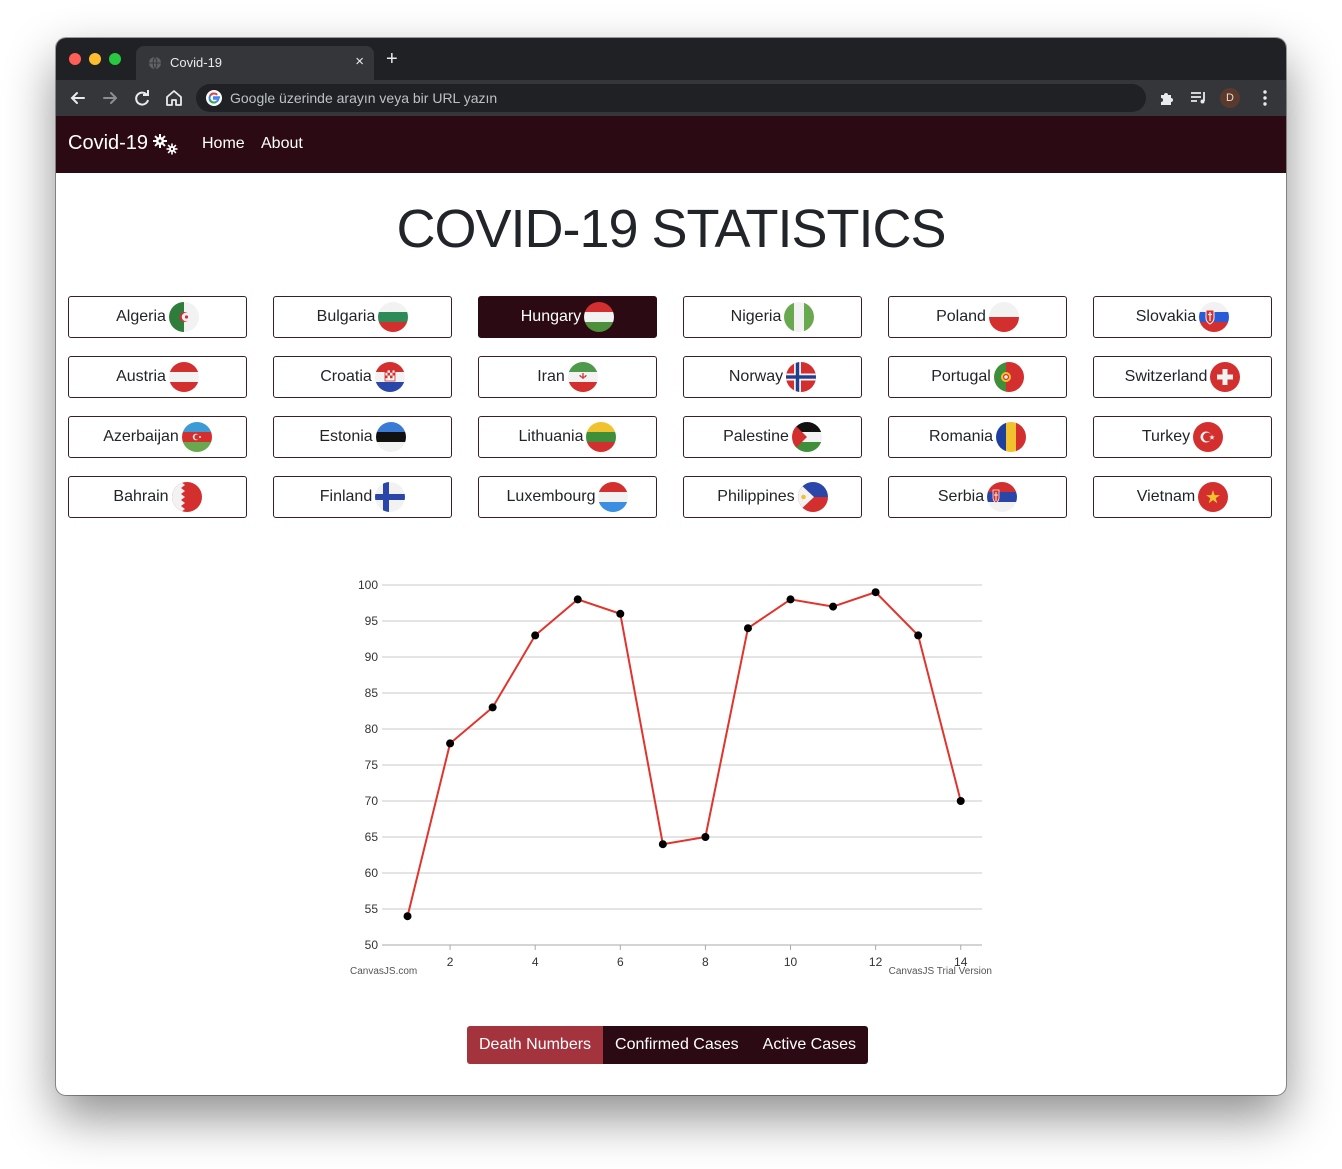 This screenshot has width=1342, height=1169. Describe the element at coordinates (1265, 98) in the screenshot. I see `more-menu-icon` at that location.